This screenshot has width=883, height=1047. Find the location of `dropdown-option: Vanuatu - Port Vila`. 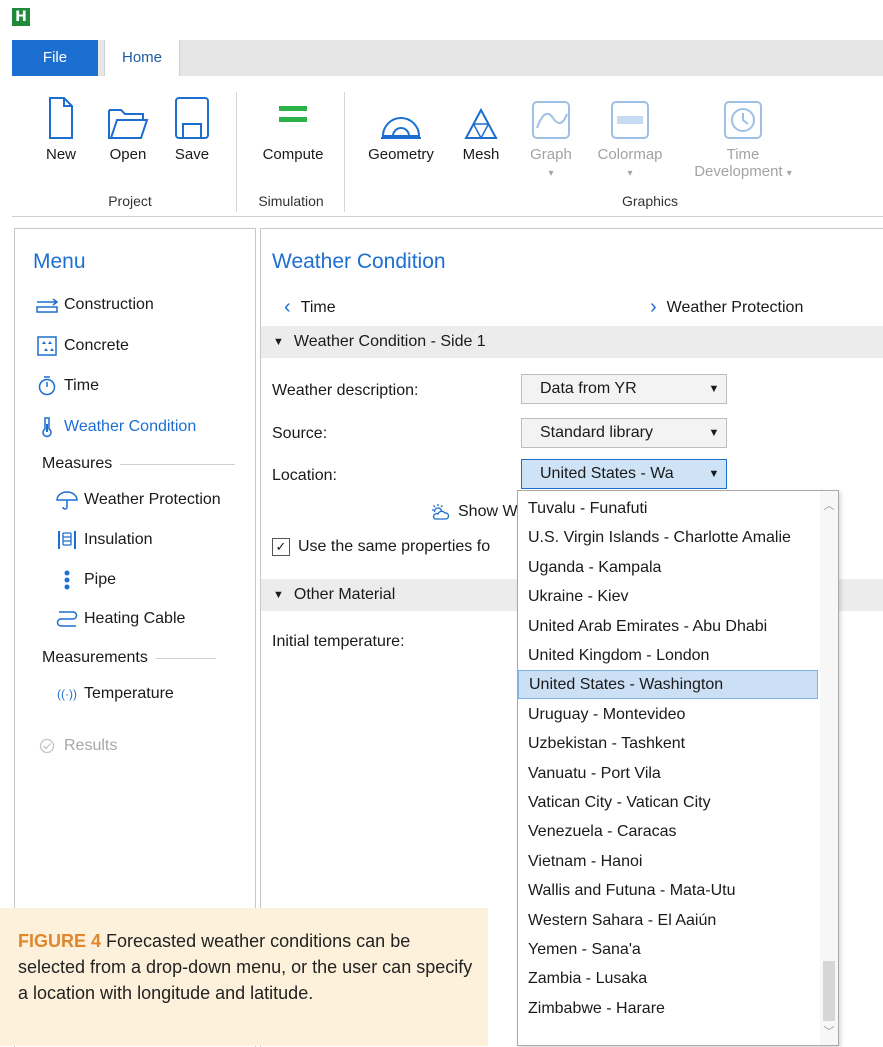

dropdown-option: Vanuatu - Port Vila is located at coordinates (668, 773).